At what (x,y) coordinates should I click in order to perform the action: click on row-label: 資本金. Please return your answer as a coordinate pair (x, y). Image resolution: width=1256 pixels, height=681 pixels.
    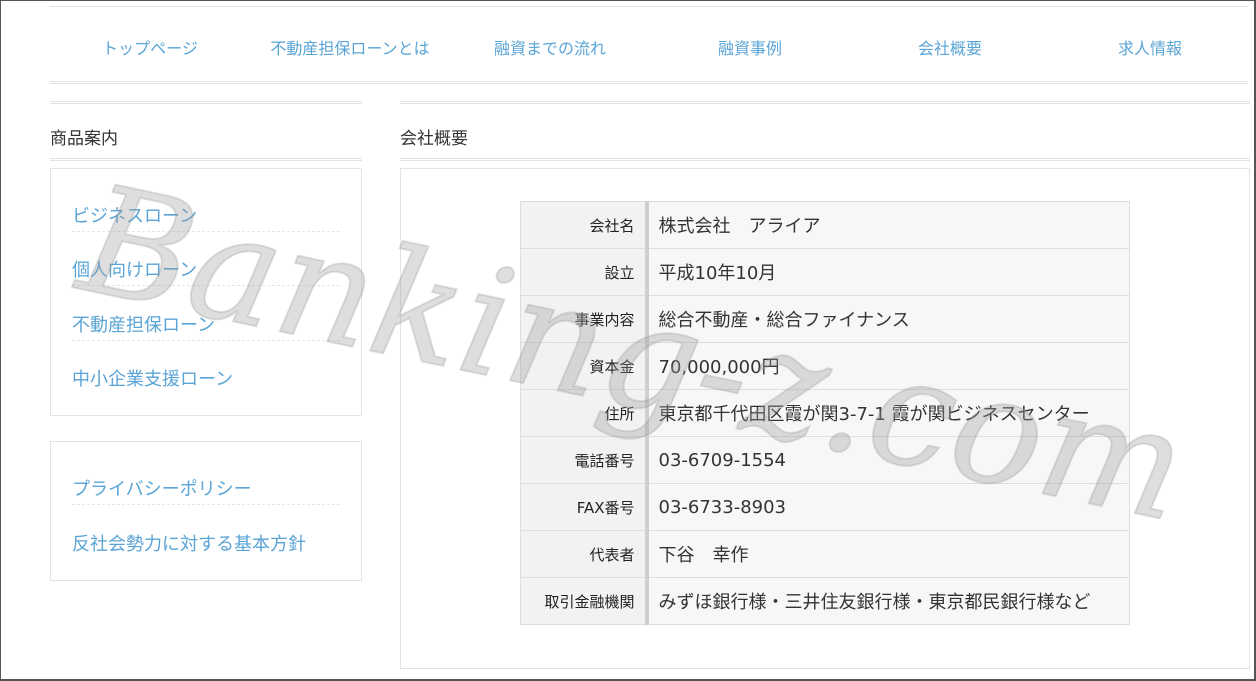
    Looking at the image, I should click on (584, 366).